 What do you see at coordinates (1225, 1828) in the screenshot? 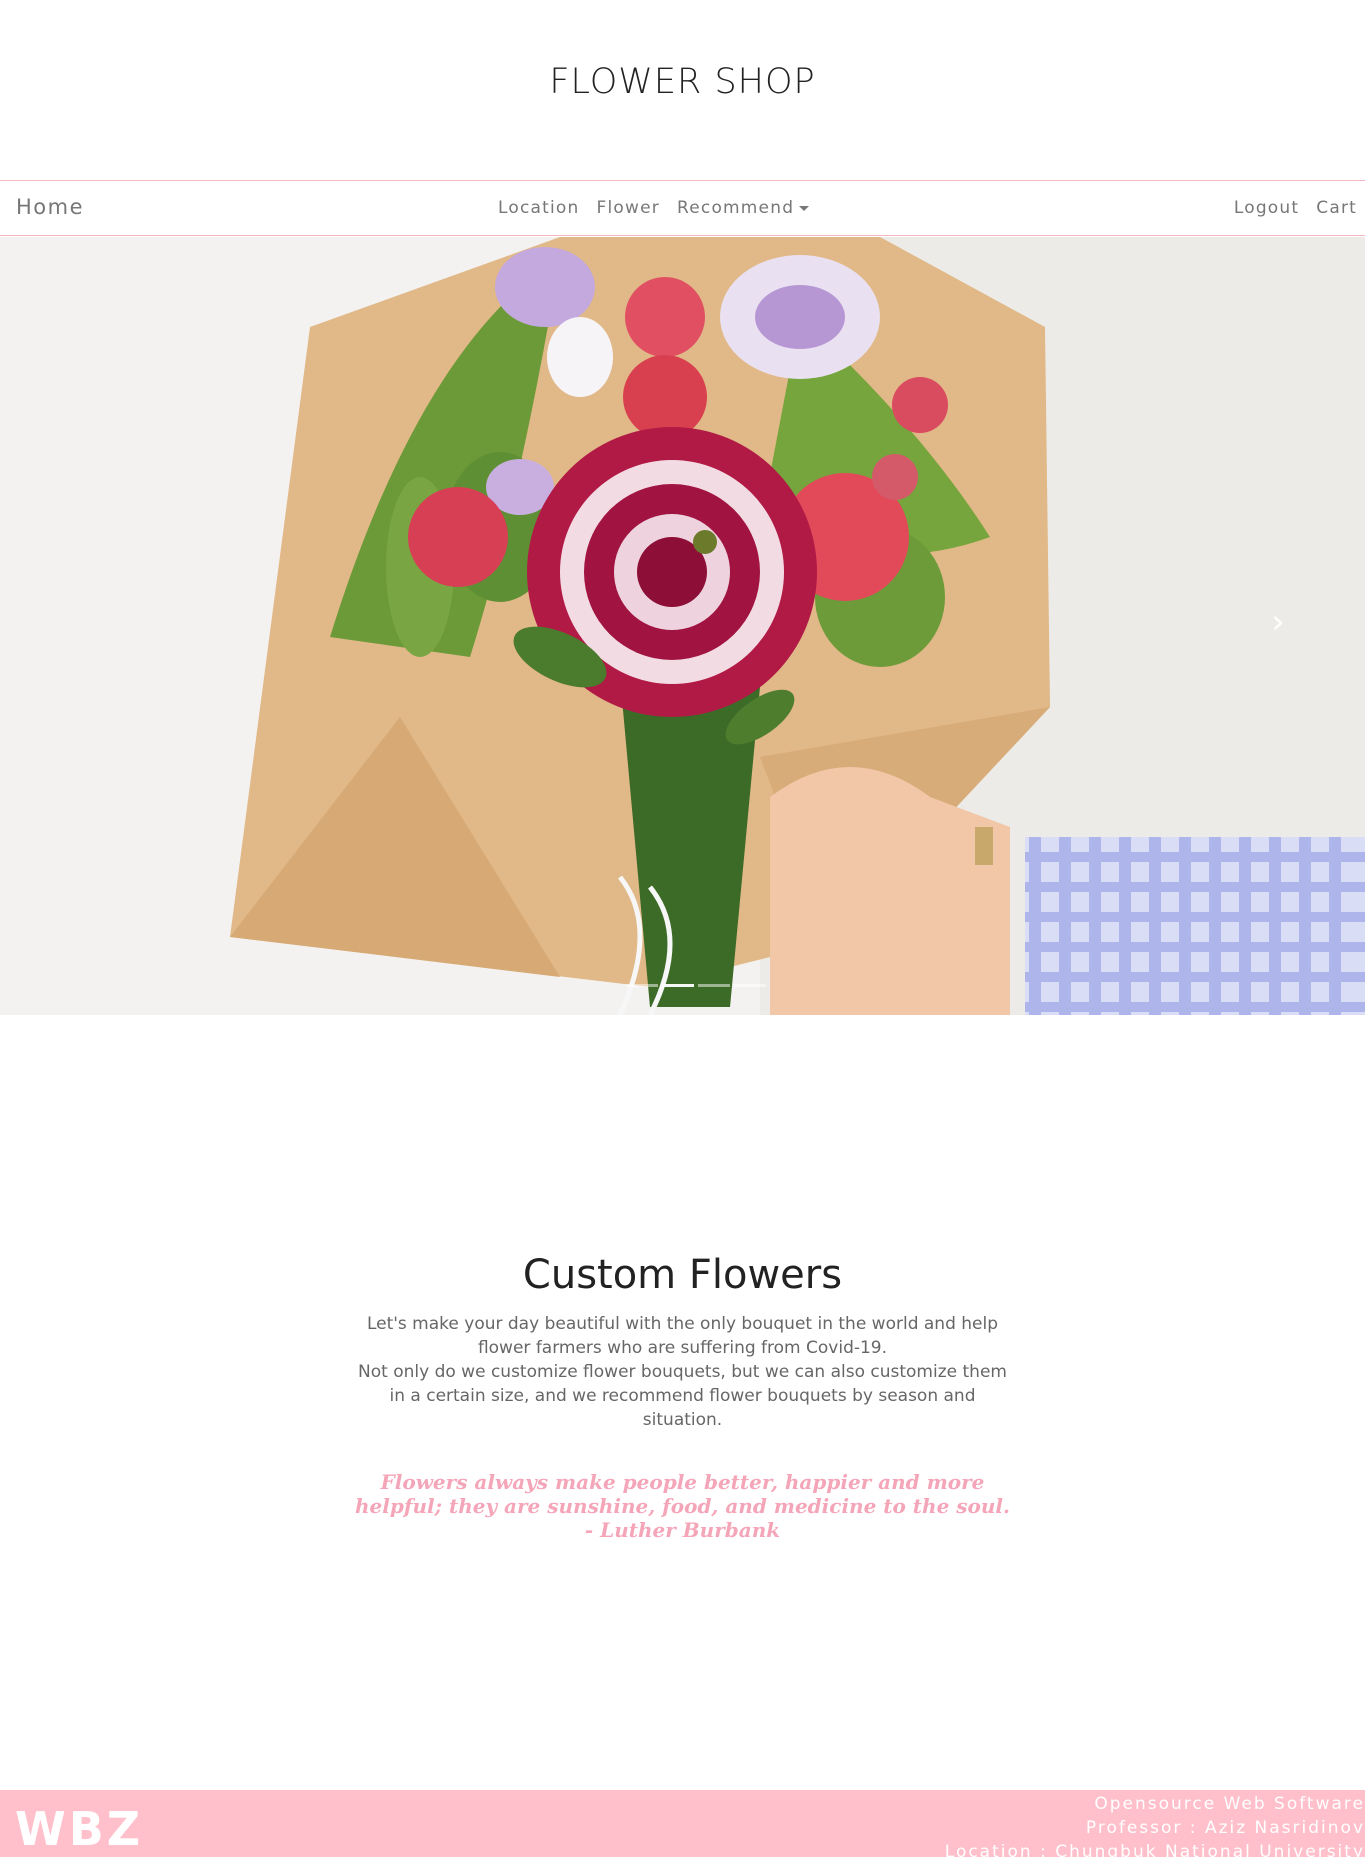
I see `footer-professor: Professor : Aziz Nasridinov` at bounding box center [1225, 1828].